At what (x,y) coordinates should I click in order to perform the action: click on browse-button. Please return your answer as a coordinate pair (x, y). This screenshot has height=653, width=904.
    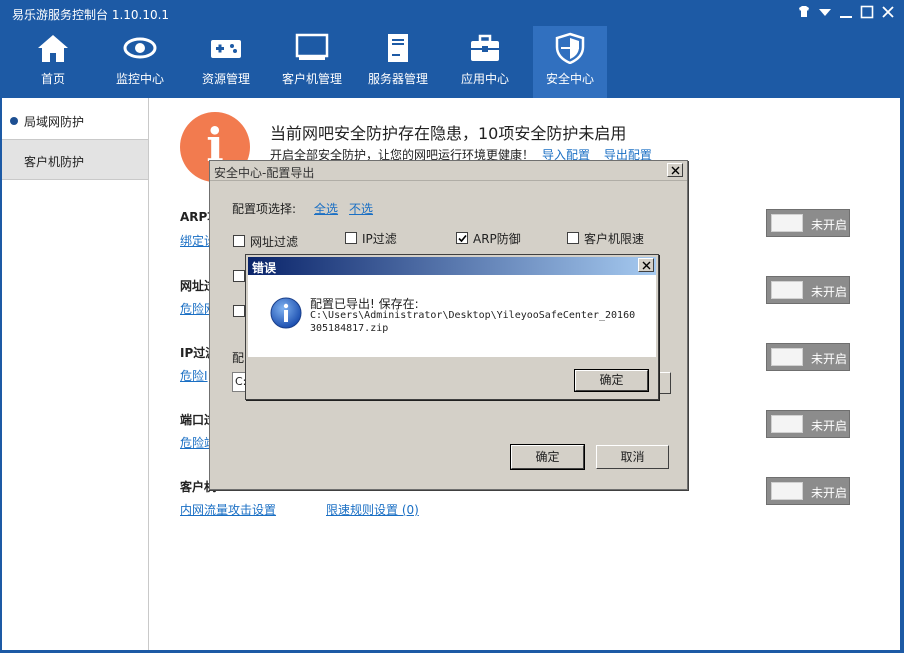
    Looking at the image, I should click on (665, 383).